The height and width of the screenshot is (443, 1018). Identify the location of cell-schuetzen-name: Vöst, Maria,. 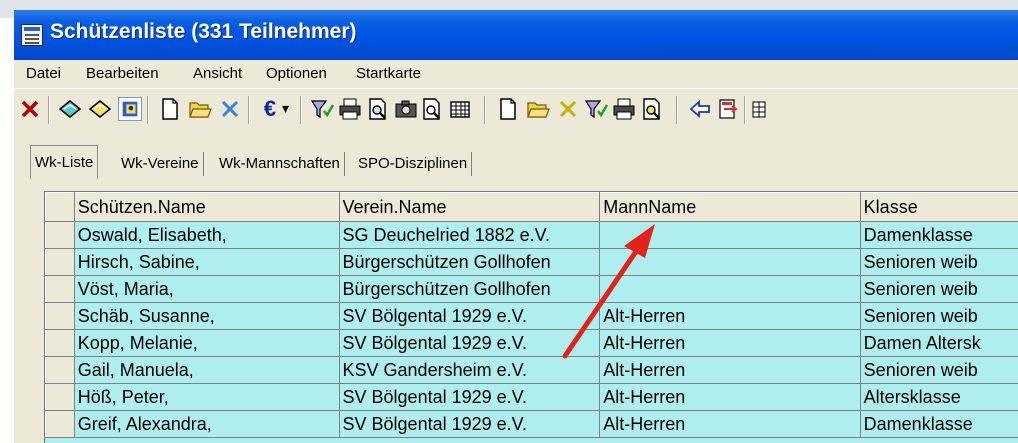
(206, 289).